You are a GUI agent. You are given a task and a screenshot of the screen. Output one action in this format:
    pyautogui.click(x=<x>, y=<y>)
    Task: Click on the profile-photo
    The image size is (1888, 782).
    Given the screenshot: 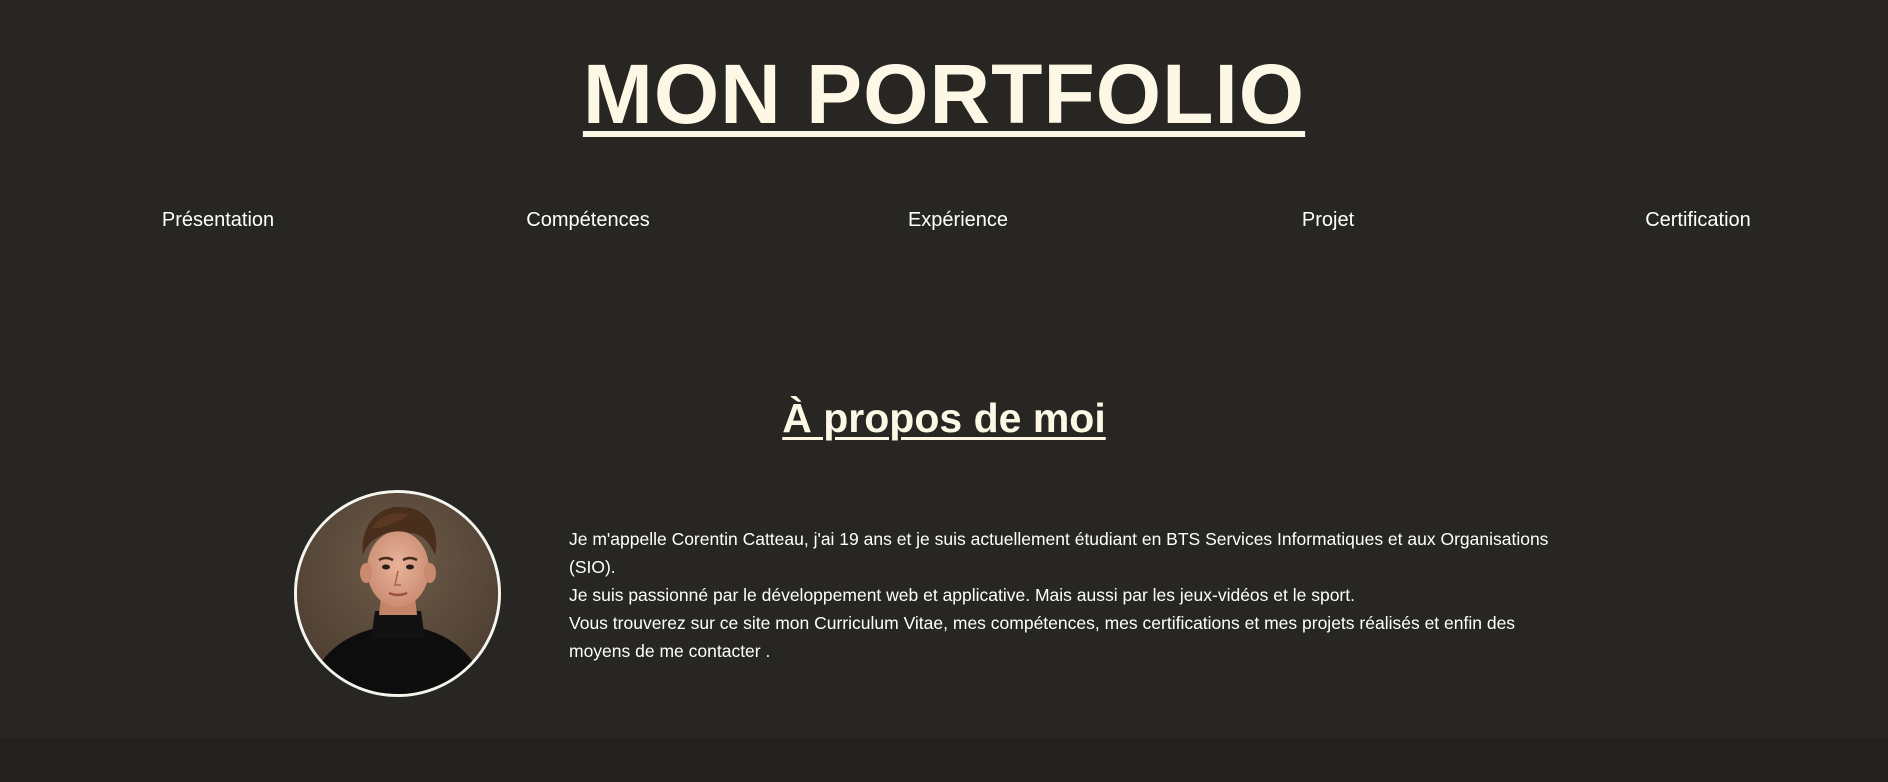 What is the action you would take?
    pyautogui.click(x=397, y=593)
    